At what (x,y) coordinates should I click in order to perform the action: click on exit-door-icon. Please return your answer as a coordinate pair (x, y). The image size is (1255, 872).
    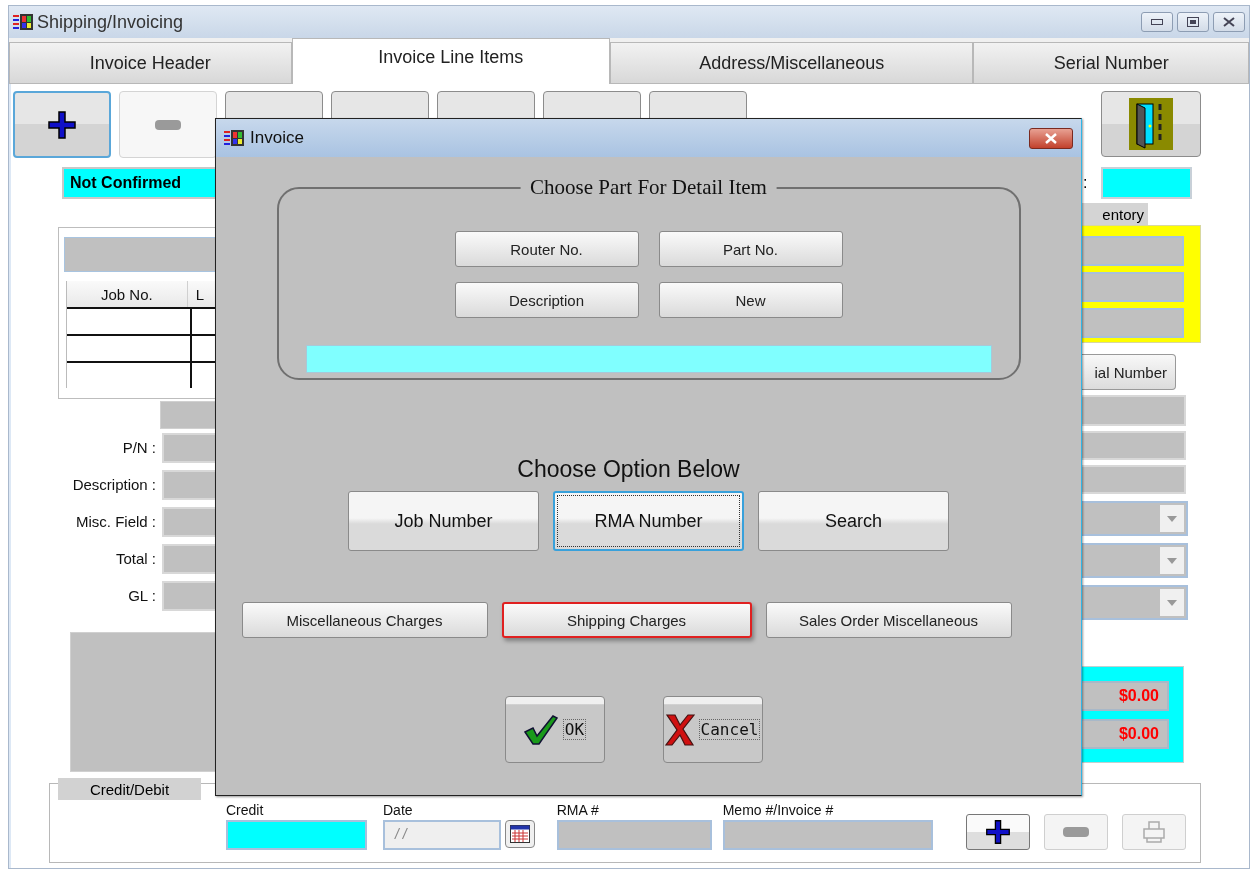
    Looking at the image, I should click on (1151, 124).